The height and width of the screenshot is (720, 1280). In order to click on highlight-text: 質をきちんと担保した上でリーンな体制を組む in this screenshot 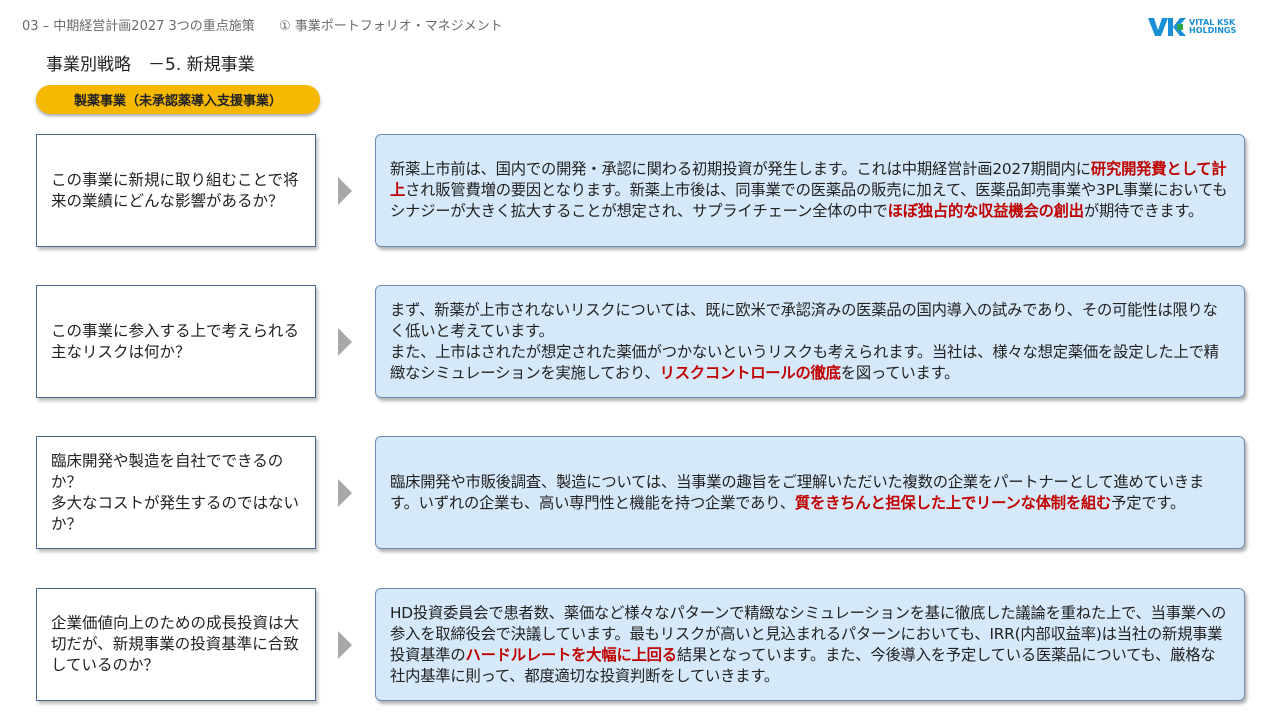, I will do `click(953, 502)`.